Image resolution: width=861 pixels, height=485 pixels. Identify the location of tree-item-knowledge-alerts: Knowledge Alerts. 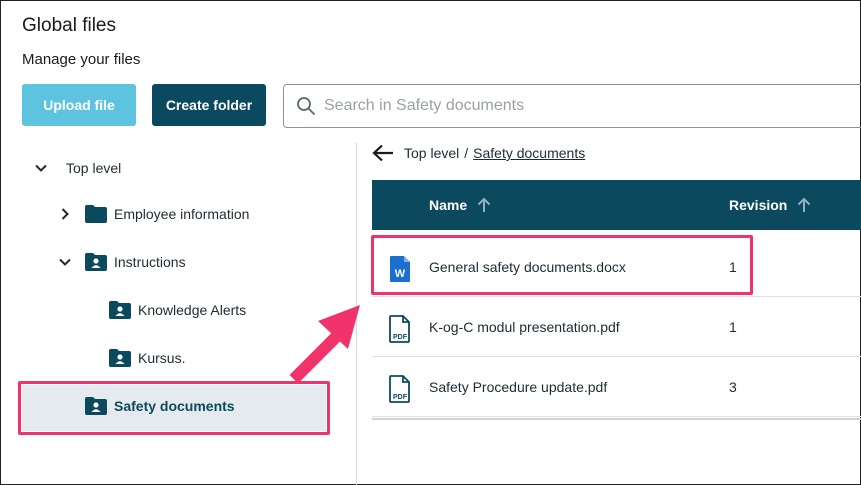
(177, 310).